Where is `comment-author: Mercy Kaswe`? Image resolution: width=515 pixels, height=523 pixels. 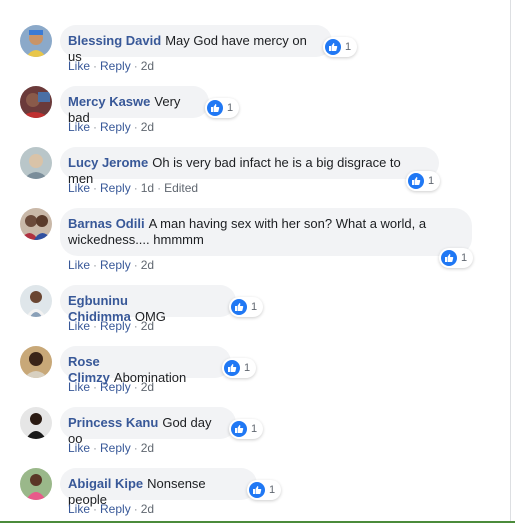
comment-author: Mercy Kaswe is located at coordinates (109, 101).